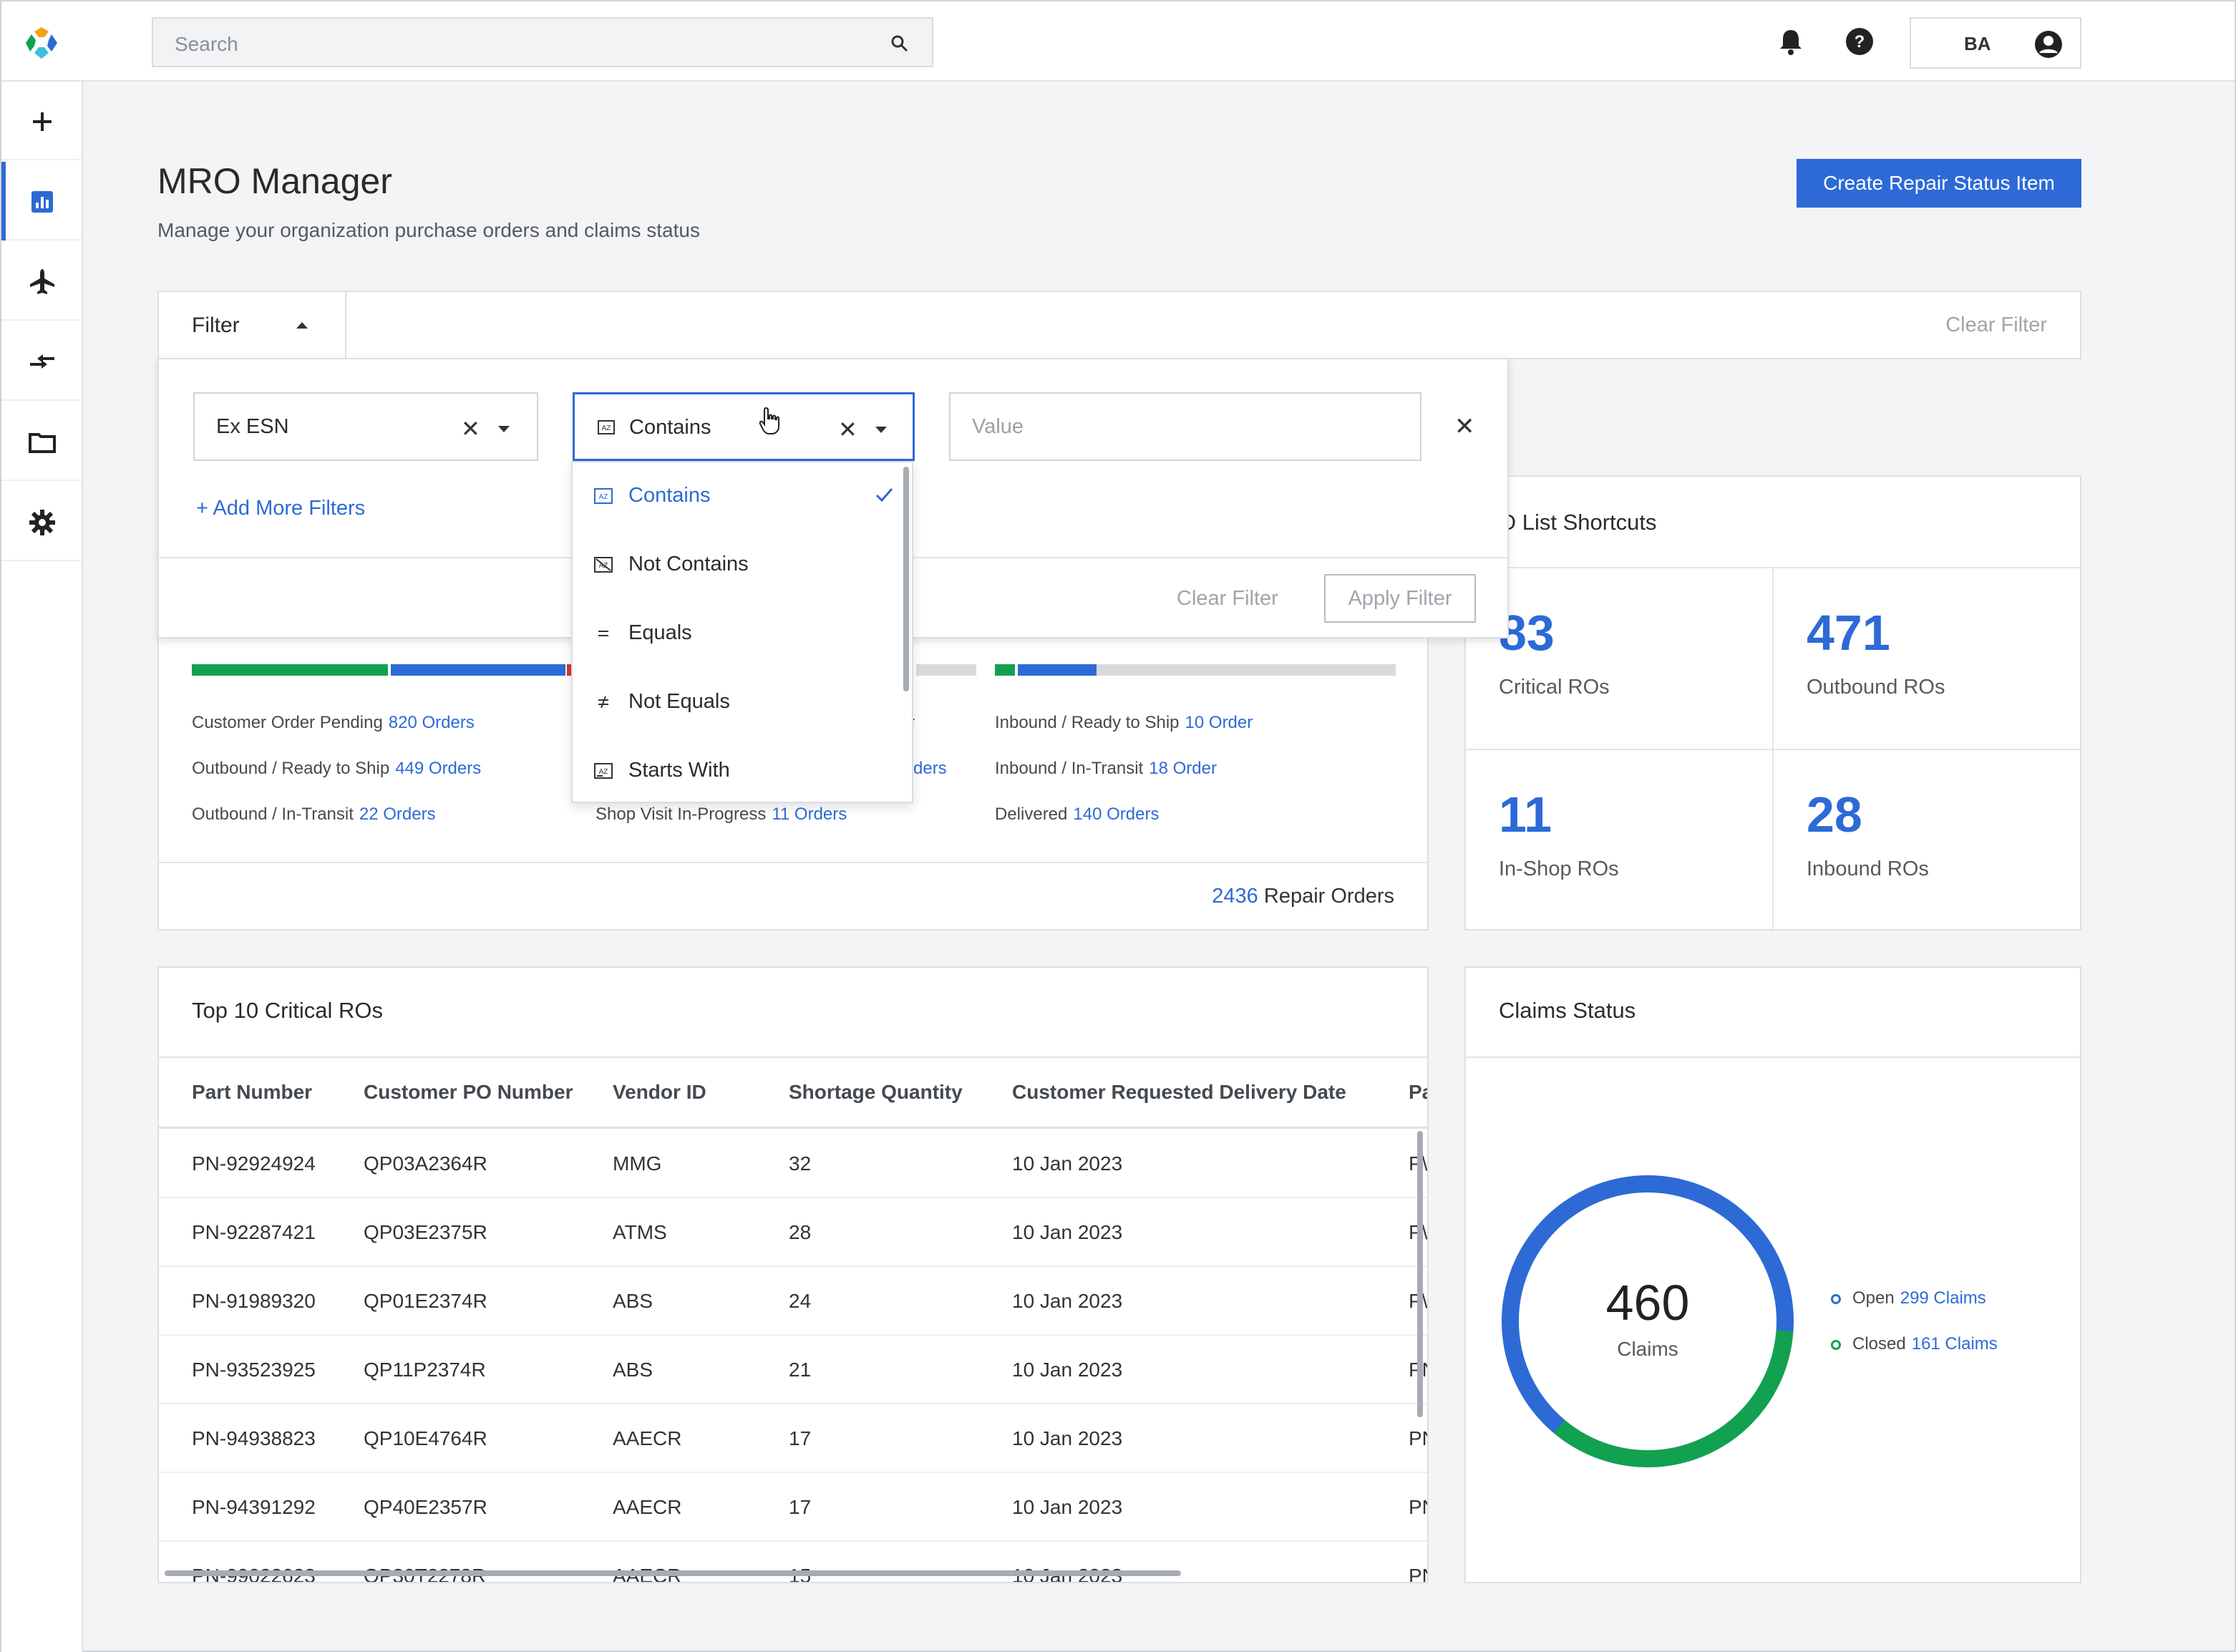 The image size is (2236, 1652). What do you see at coordinates (1179, 1092) in the screenshot?
I see `column-header-delivery-date: Customer Requested Delivery Date` at bounding box center [1179, 1092].